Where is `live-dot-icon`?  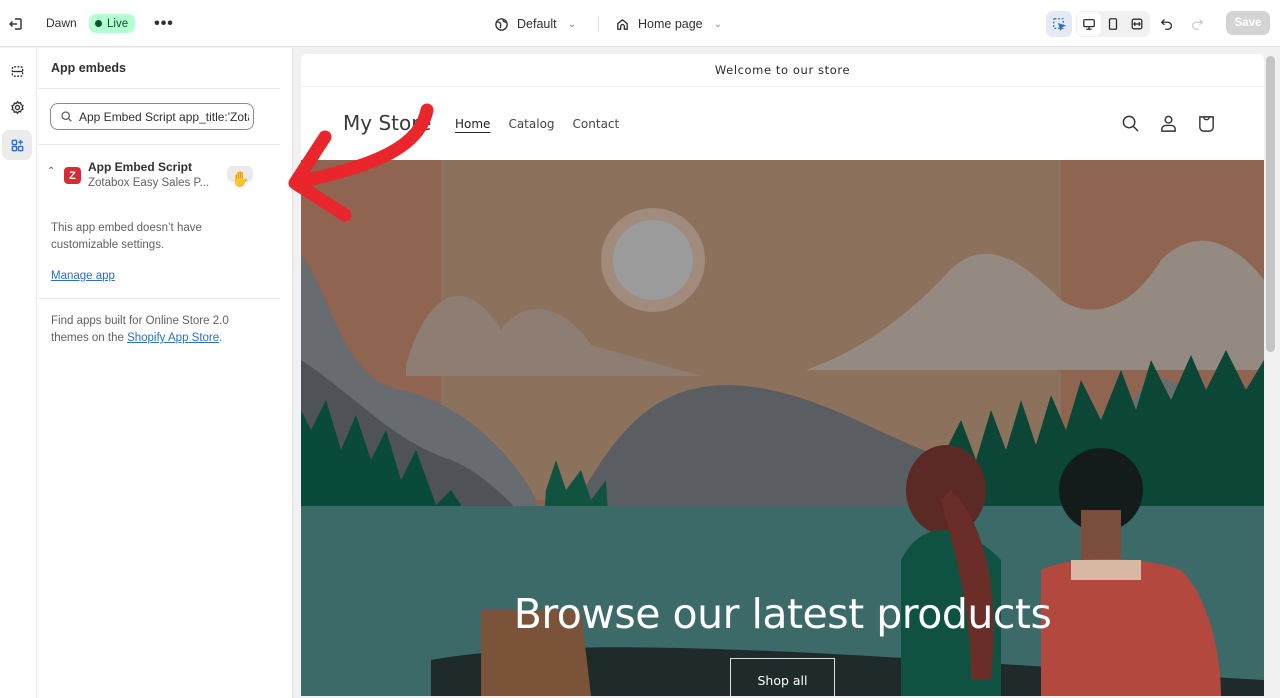 live-dot-icon is located at coordinates (98, 23).